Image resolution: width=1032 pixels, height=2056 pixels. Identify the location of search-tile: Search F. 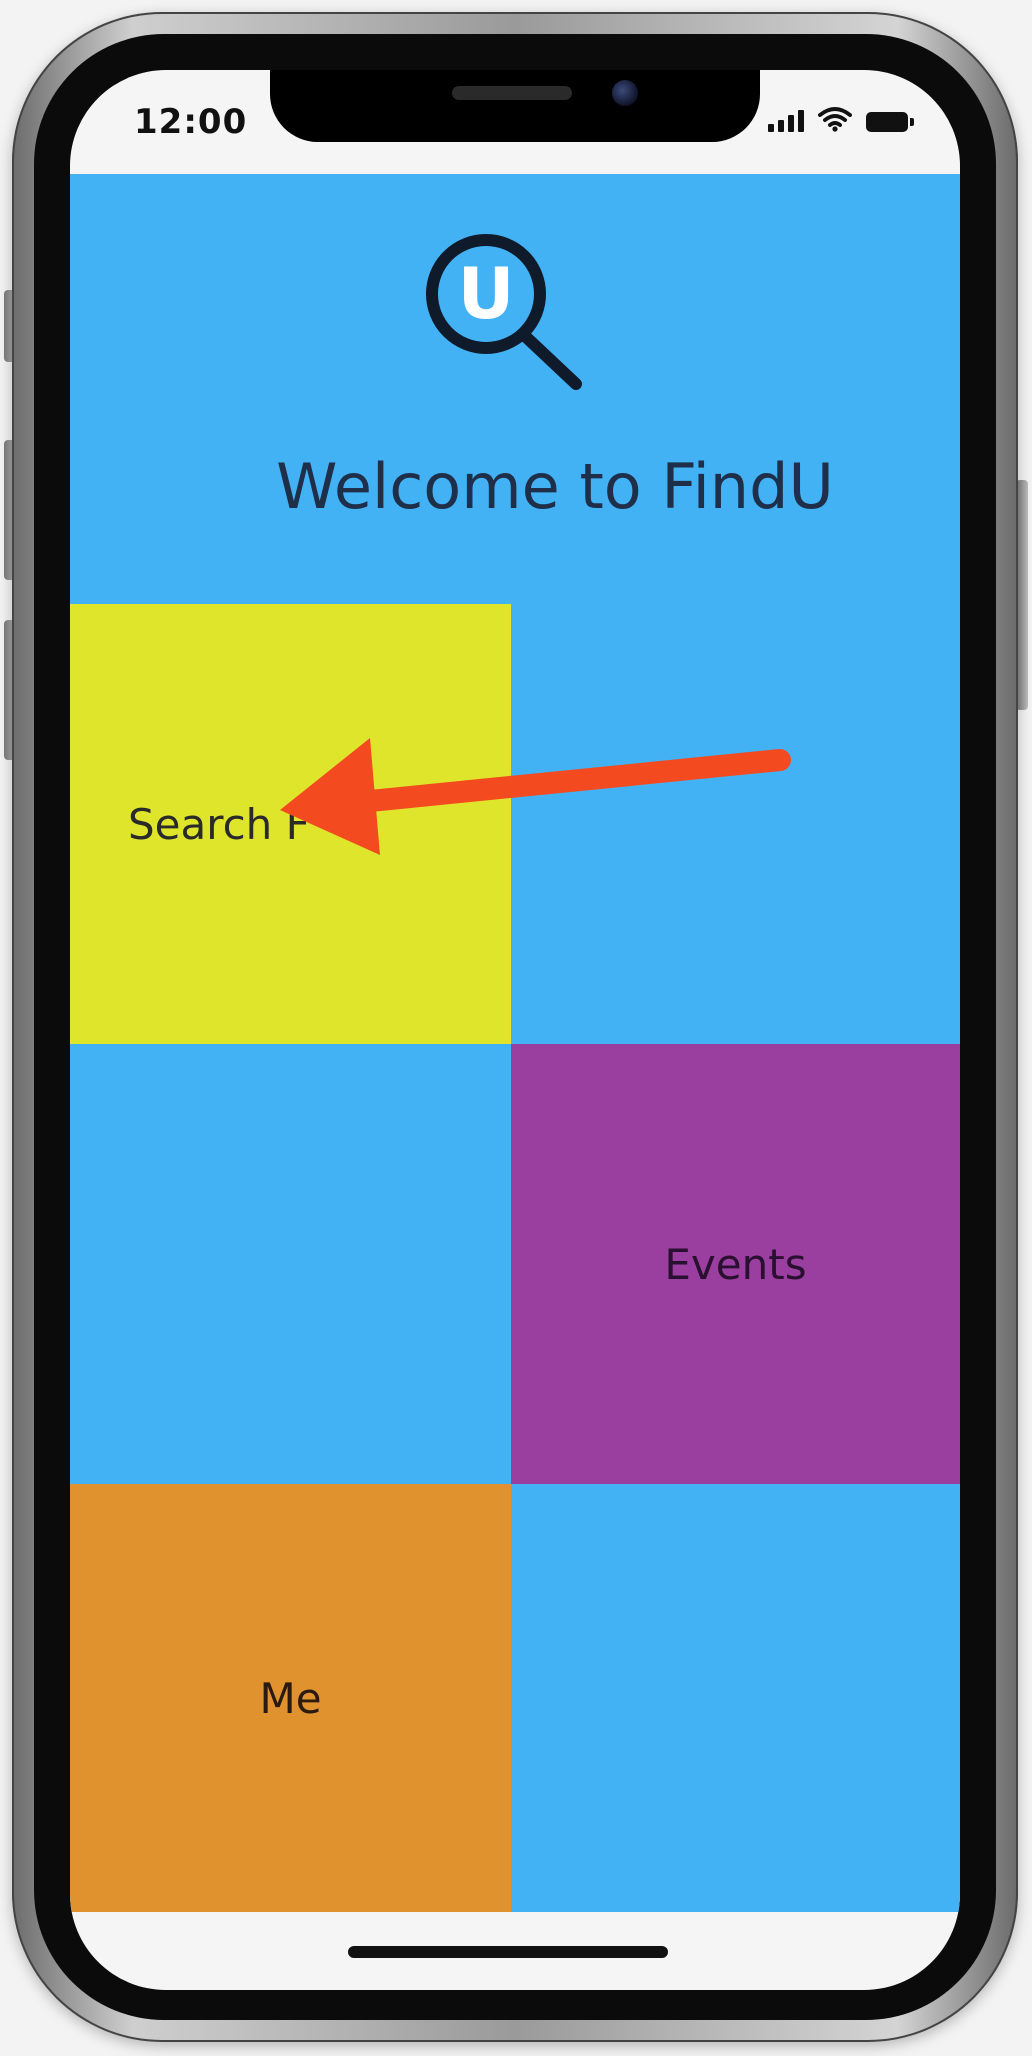
(290, 824).